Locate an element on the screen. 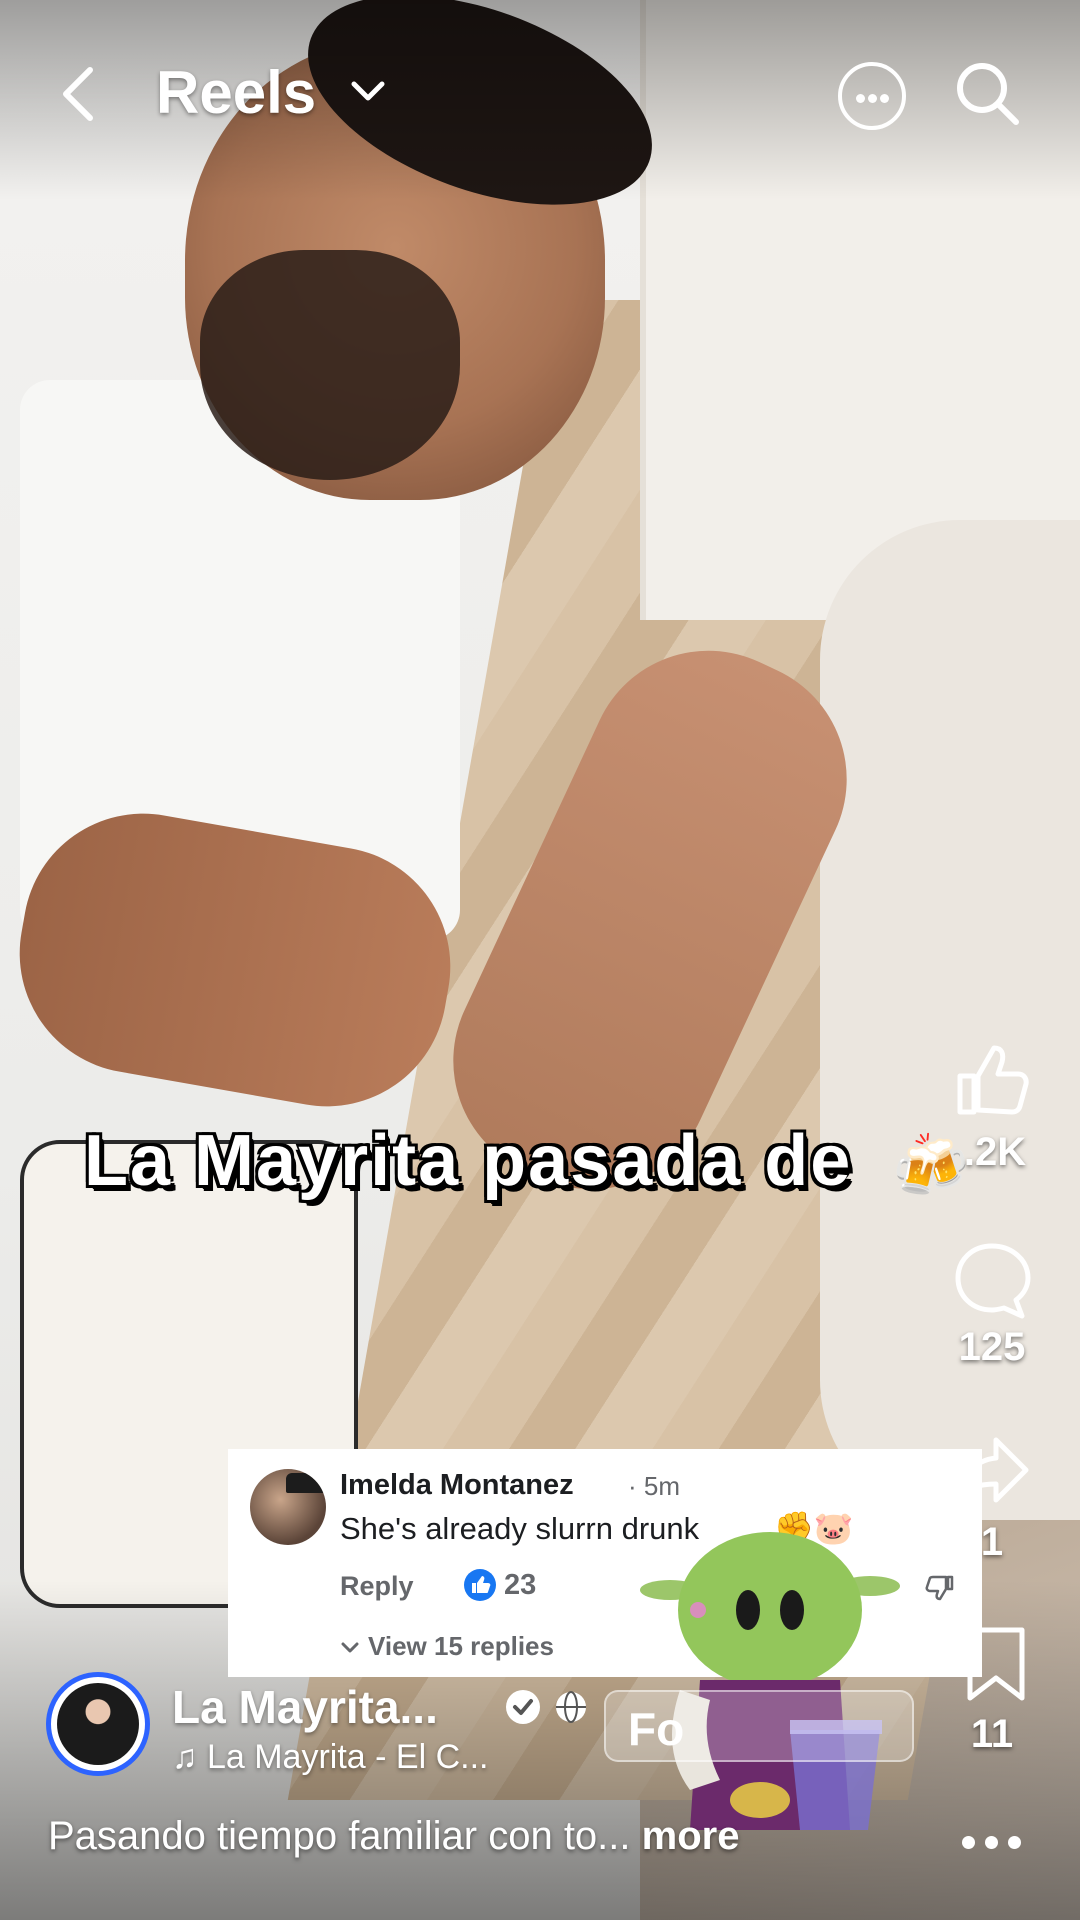 Image resolution: width=1080 pixels, height=1920 pixels. back-arrow-icon is located at coordinates (80, 94).